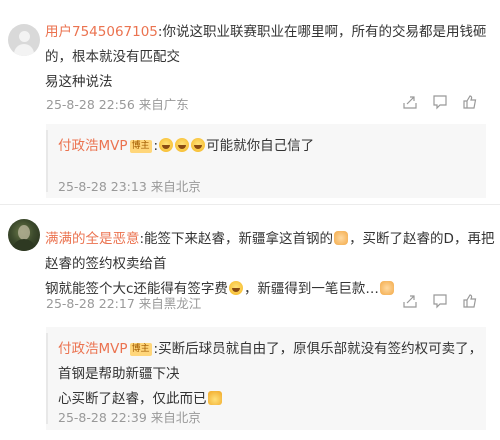  I want to click on location: 来自黑龙江, so click(170, 303).